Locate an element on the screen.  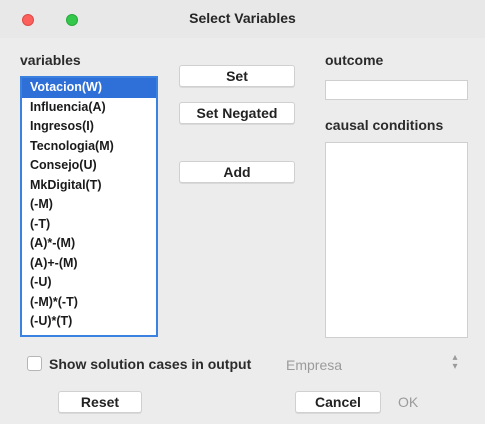
variable-list-item: (-U)*(T) is located at coordinates (89, 322).